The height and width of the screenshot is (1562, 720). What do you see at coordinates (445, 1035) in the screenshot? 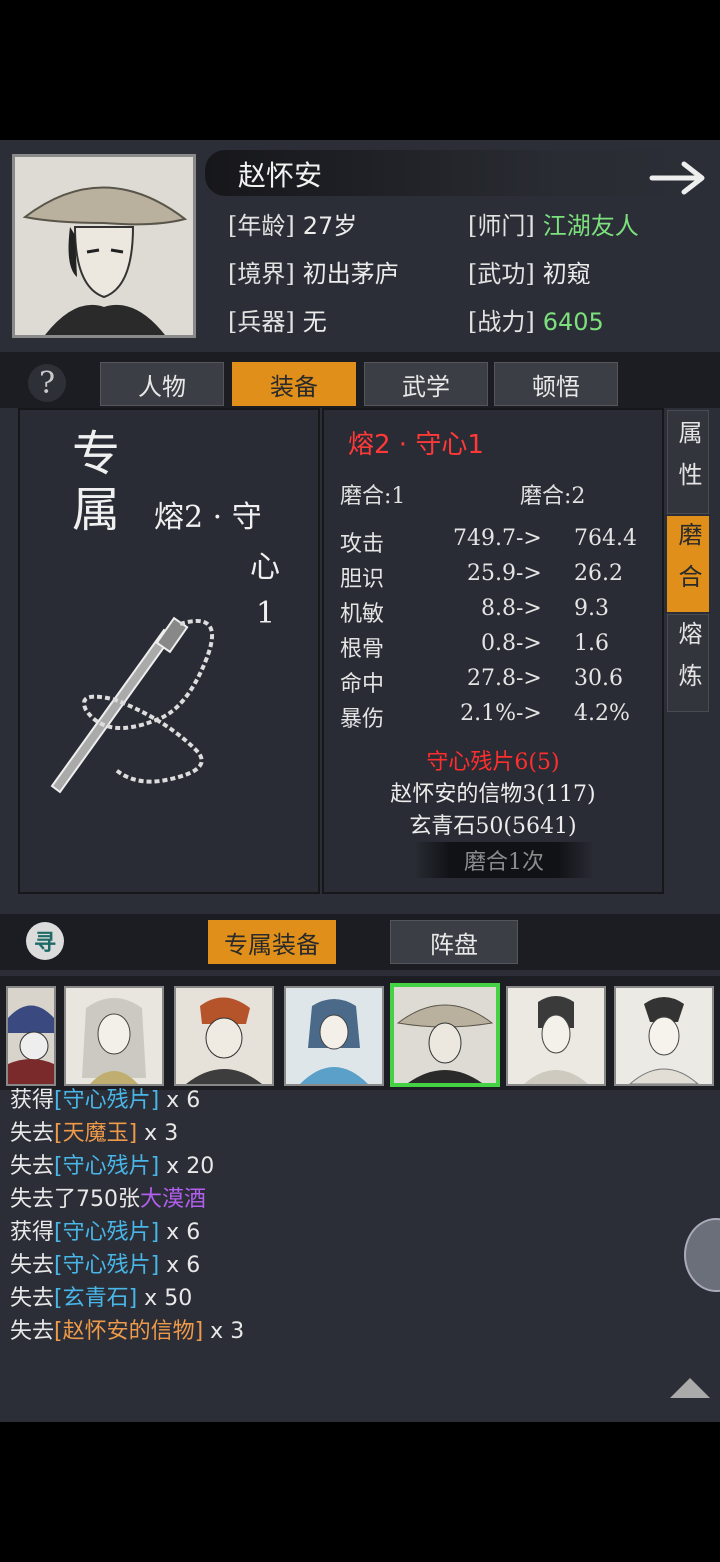
I see `hero-portrait-selected` at bounding box center [445, 1035].